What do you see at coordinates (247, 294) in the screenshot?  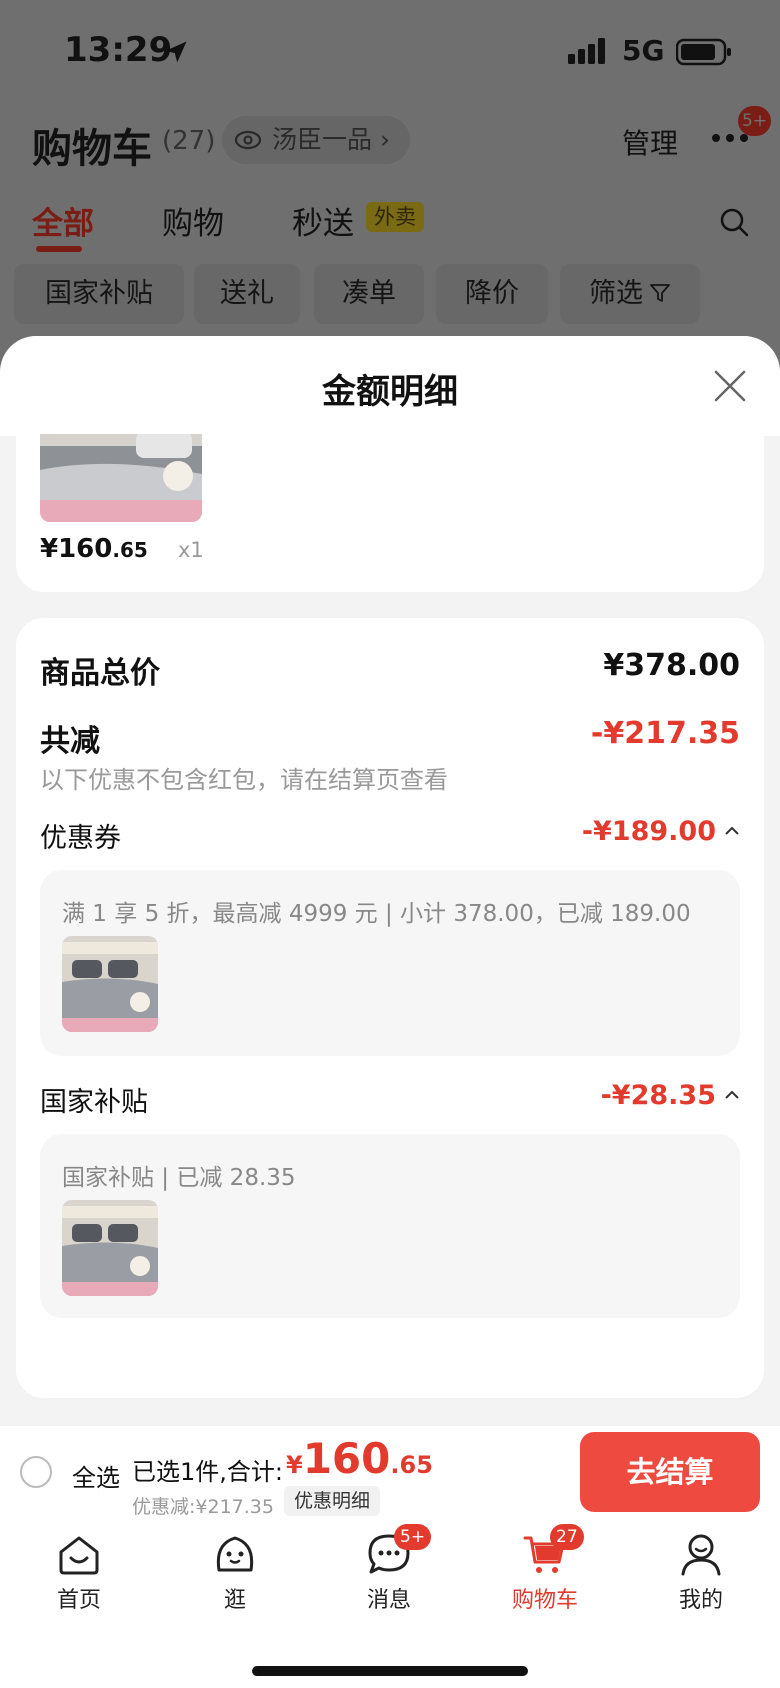 I see `filter-gift: 送礼` at bounding box center [247, 294].